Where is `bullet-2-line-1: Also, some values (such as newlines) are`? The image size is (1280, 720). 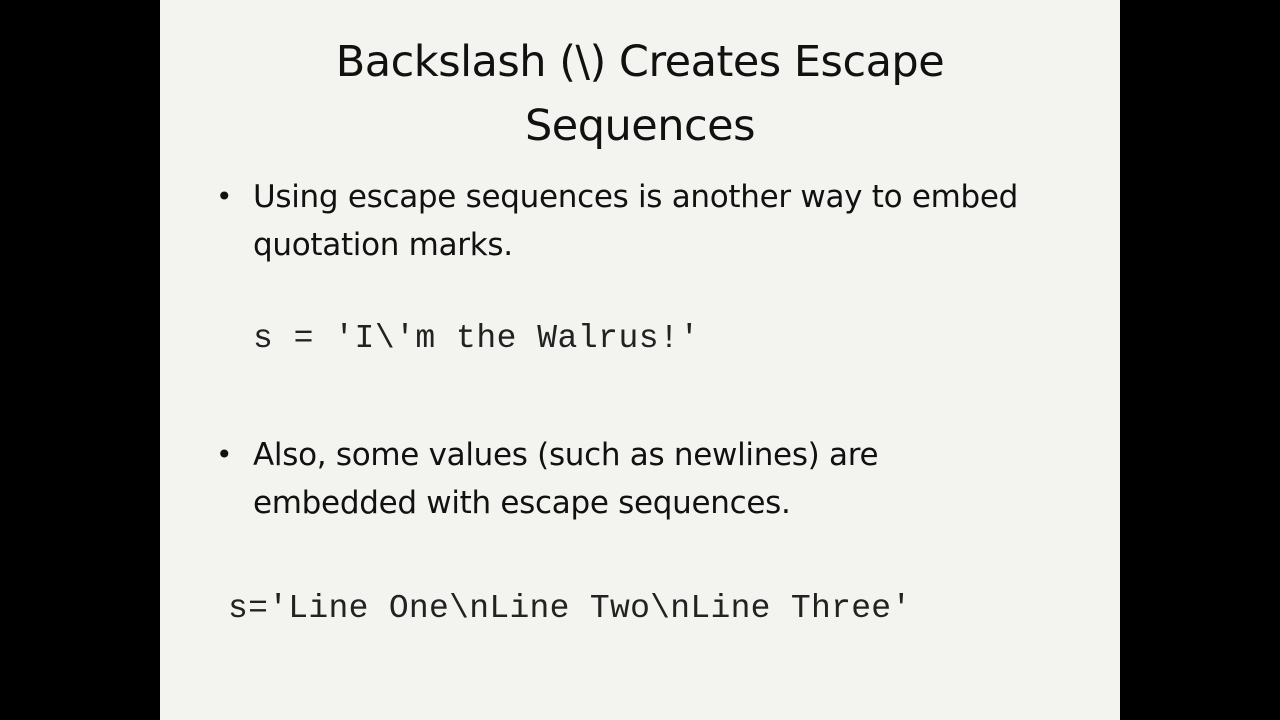 bullet-2-line-1: Also, some values (such as newlines) are is located at coordinates (566, 455).